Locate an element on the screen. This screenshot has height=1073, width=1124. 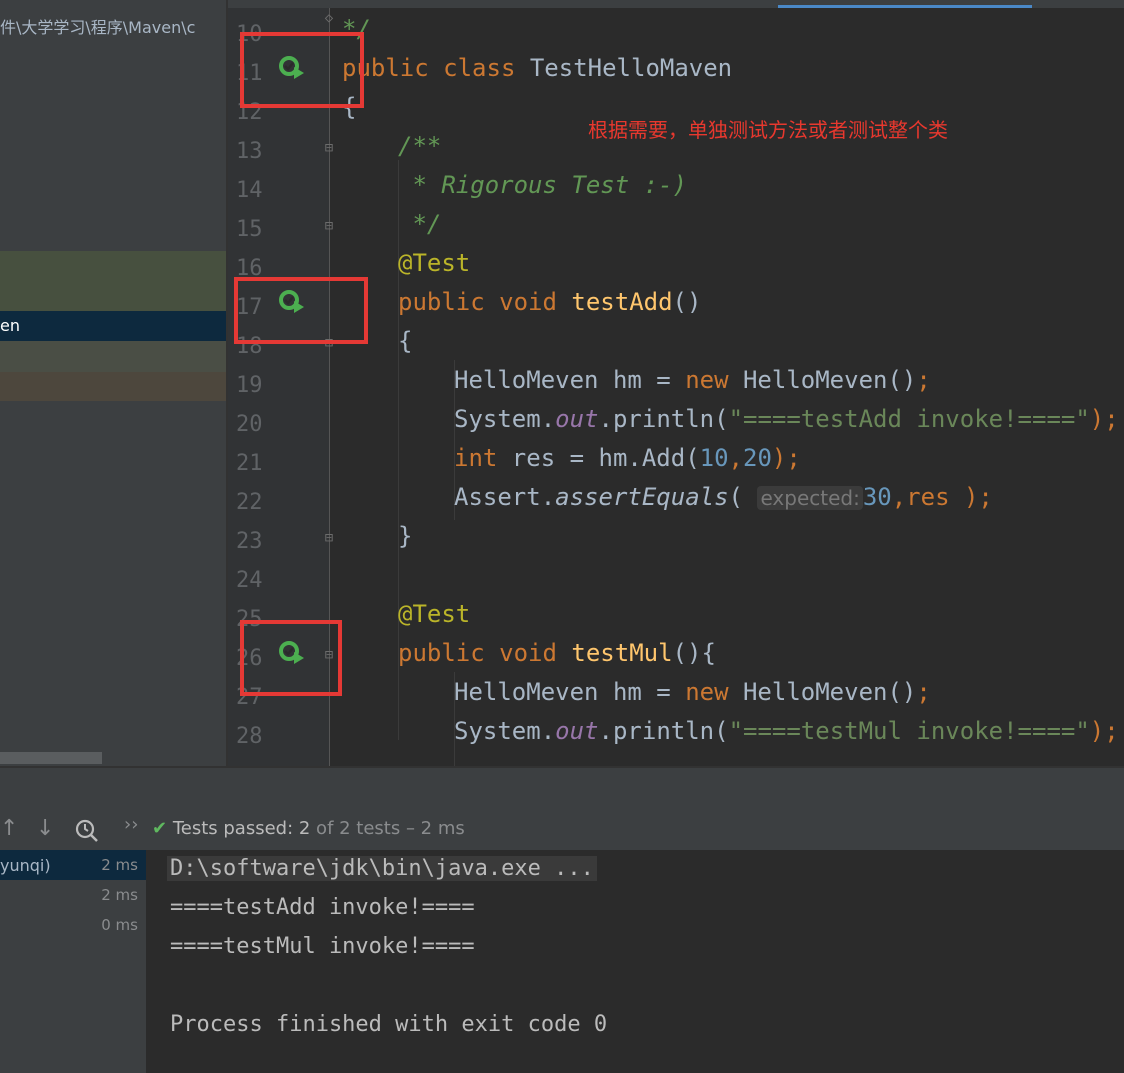
line-number: 13 is located at coordinates (249, 151).